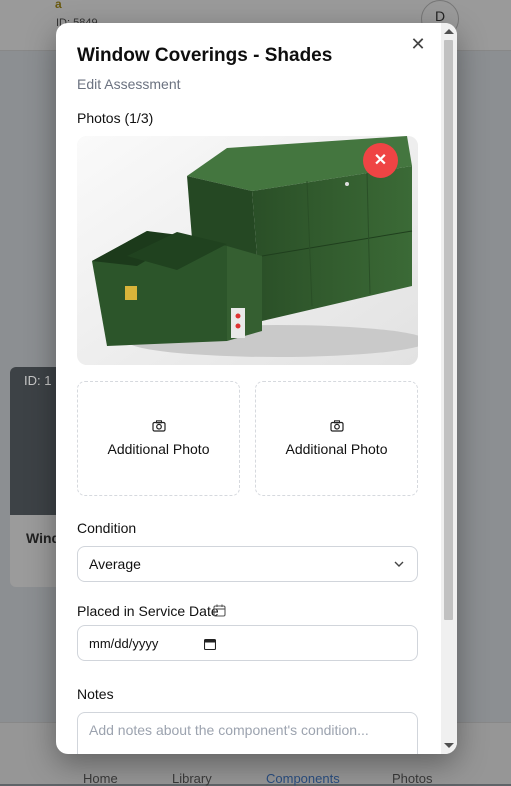  What do you see at coordinates (303, 778) in the screenshot?
I see `nav-components: Components` at bounding box center [303, 778].